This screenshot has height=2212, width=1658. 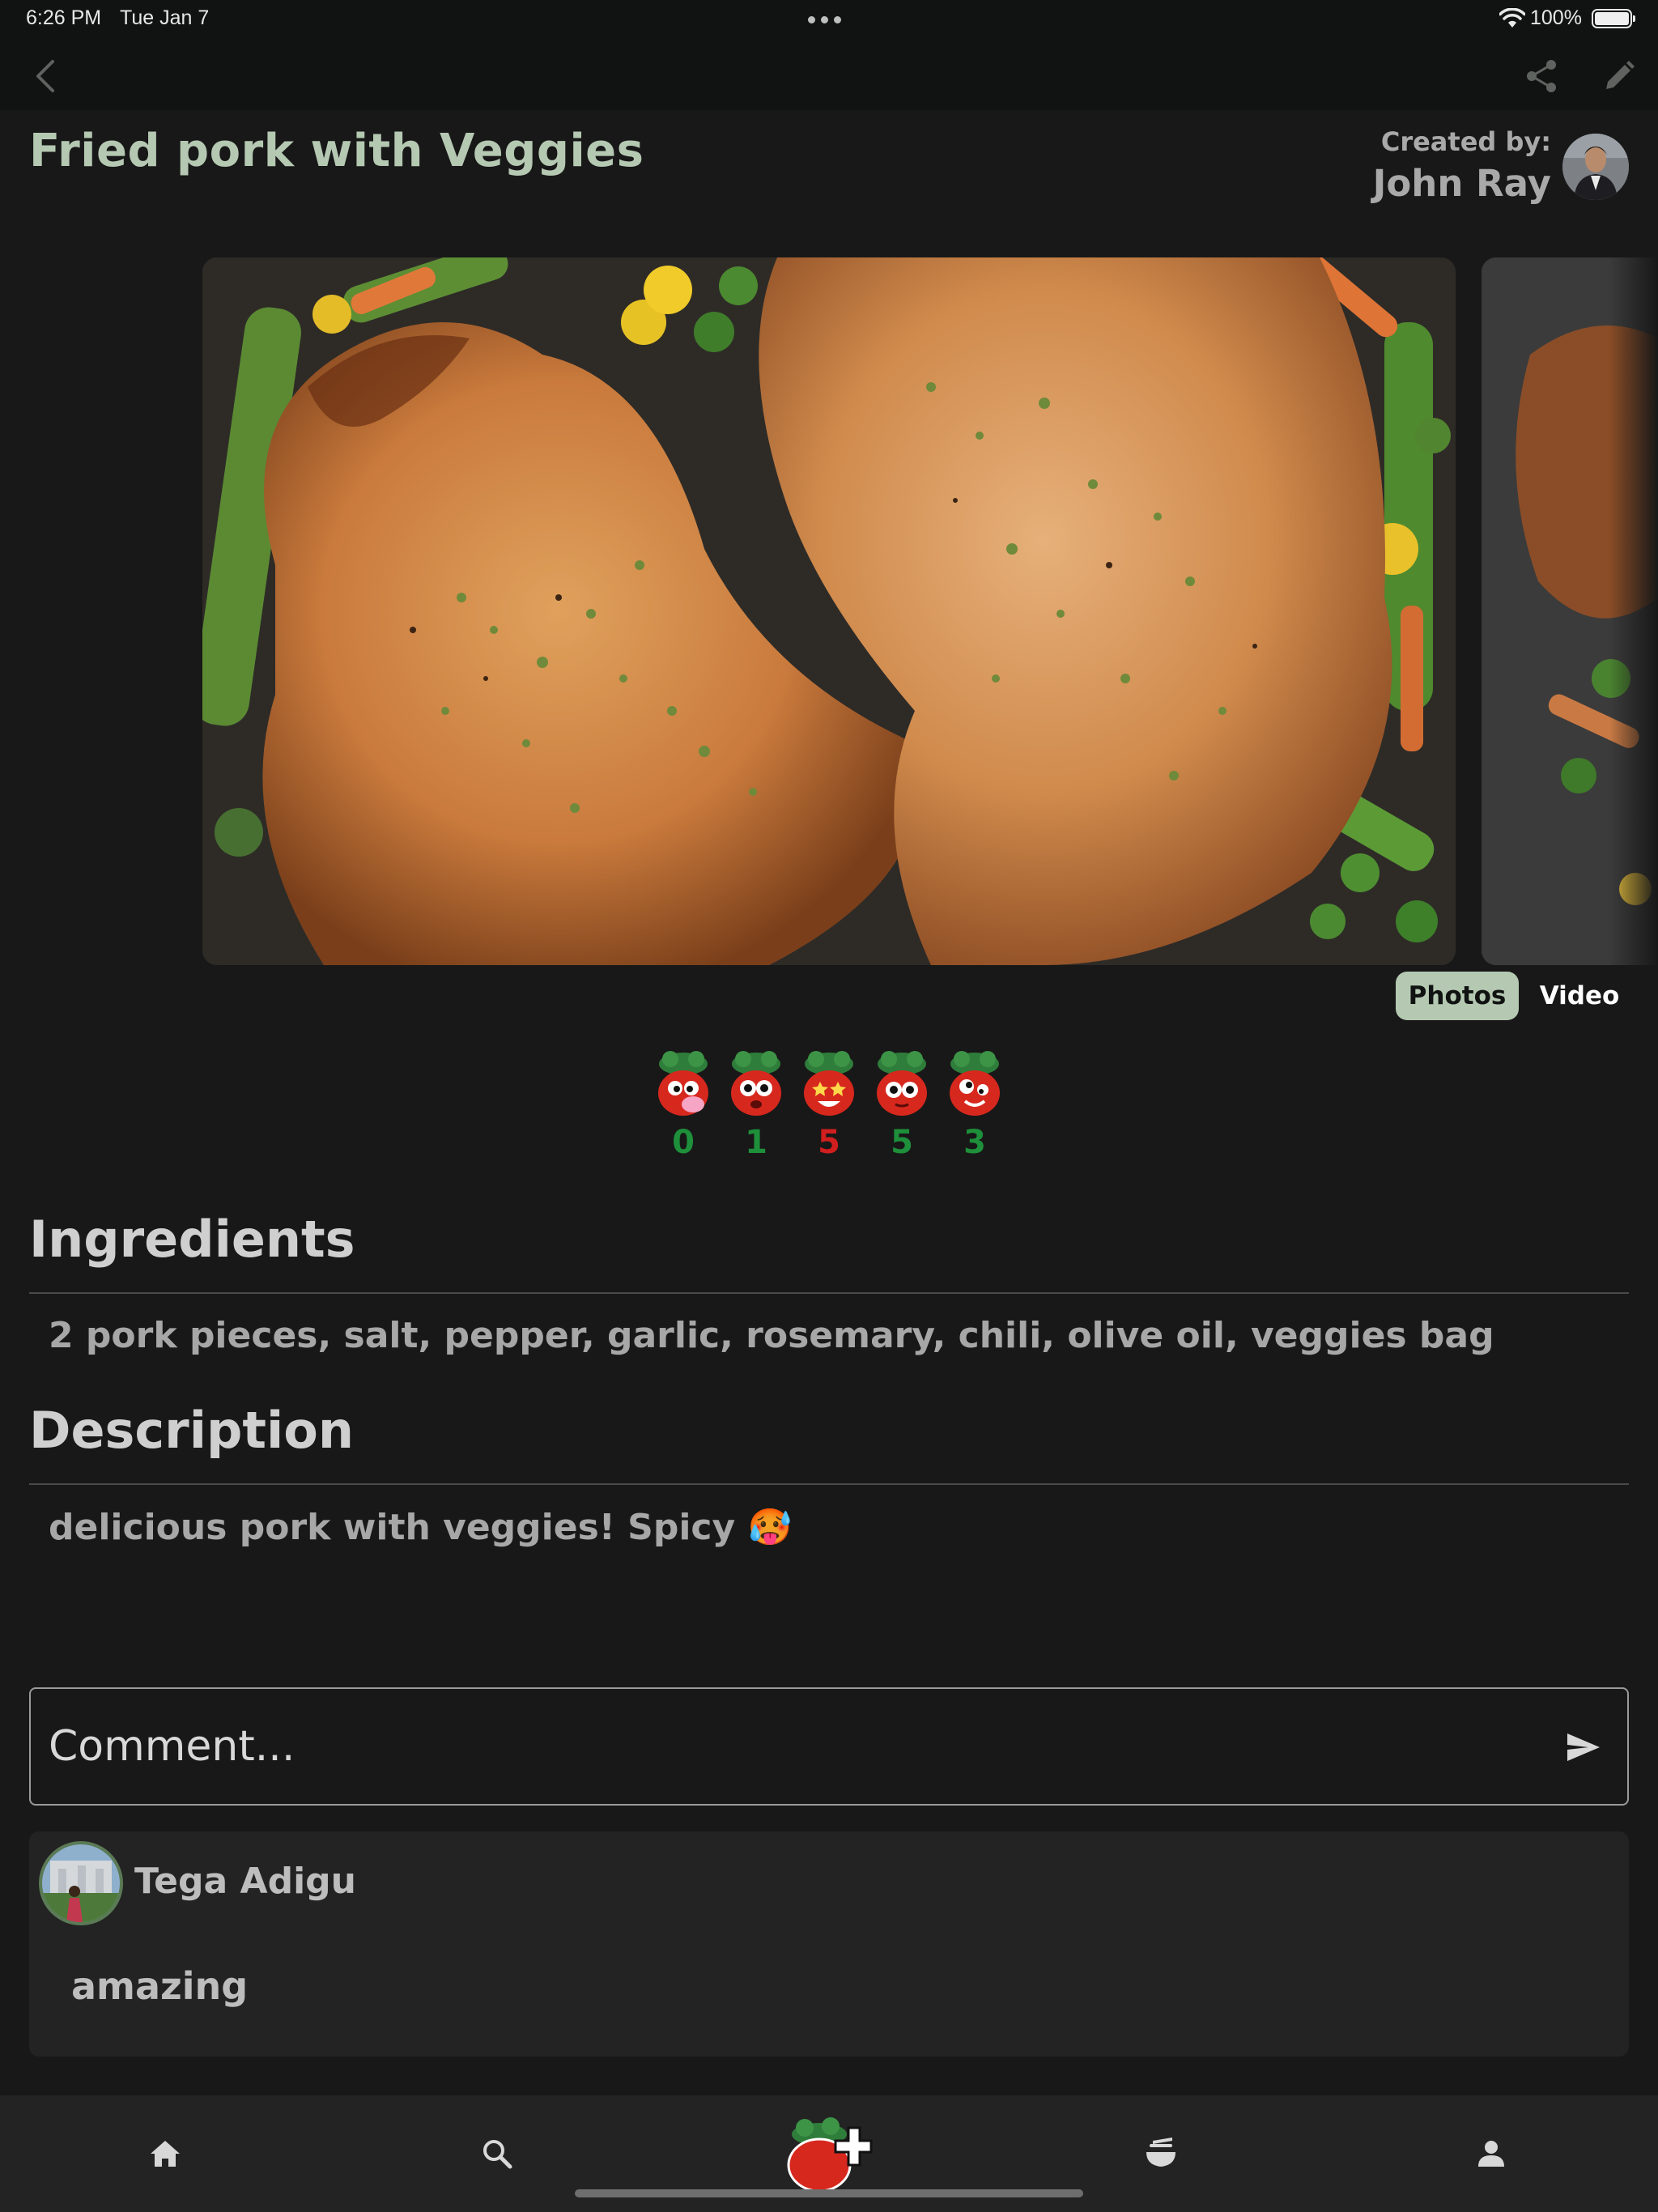 I want to click on reaction-cheeky: 0, so click(x=683, y=1105).